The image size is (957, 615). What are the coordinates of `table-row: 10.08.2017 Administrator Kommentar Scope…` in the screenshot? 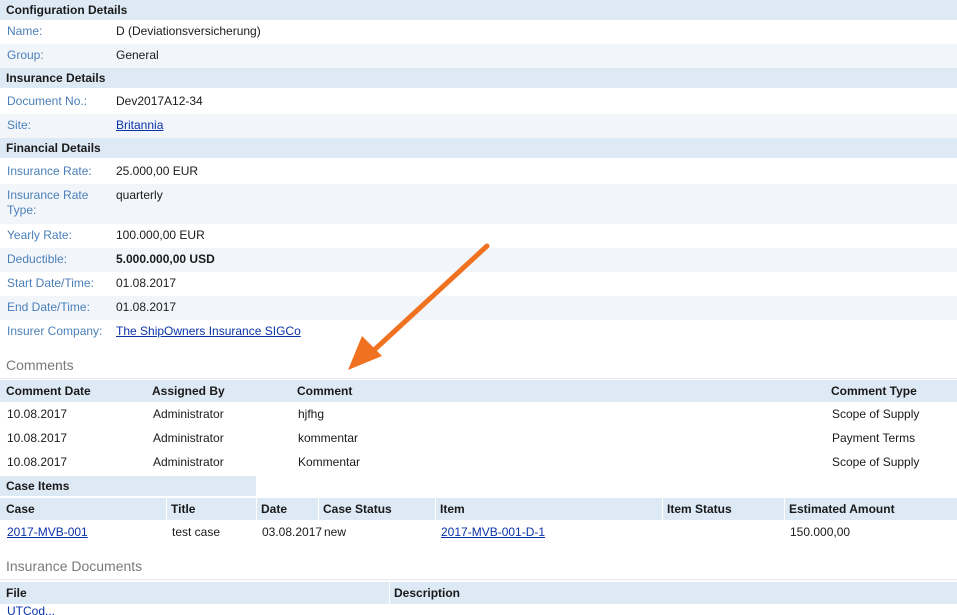 It's located at (478, 462).